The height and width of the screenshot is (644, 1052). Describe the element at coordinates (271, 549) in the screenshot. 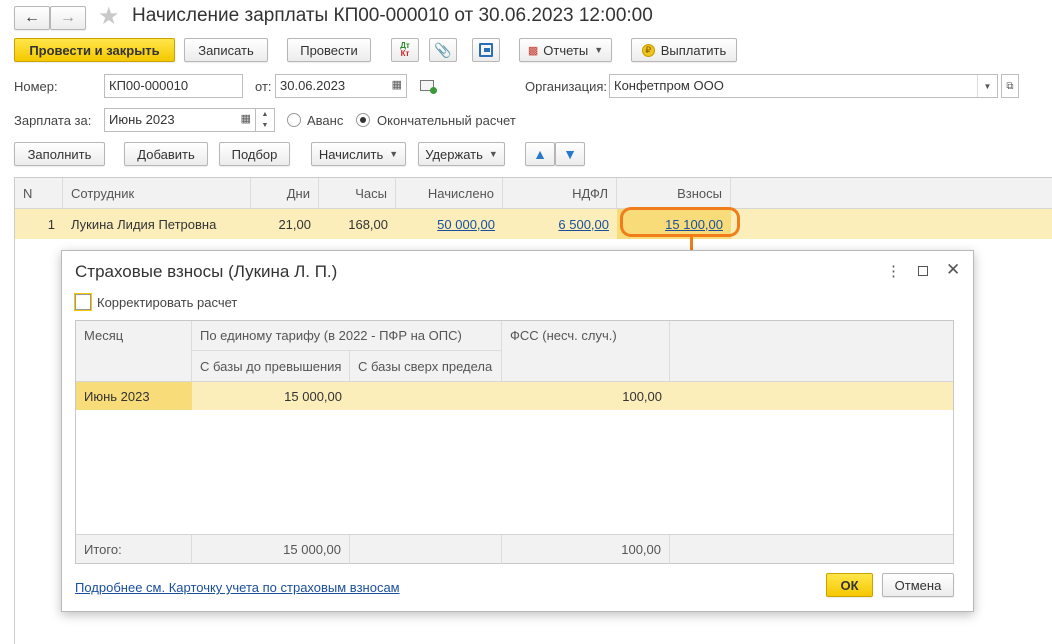

I see `total-base-below: 15 000,00` at that location.